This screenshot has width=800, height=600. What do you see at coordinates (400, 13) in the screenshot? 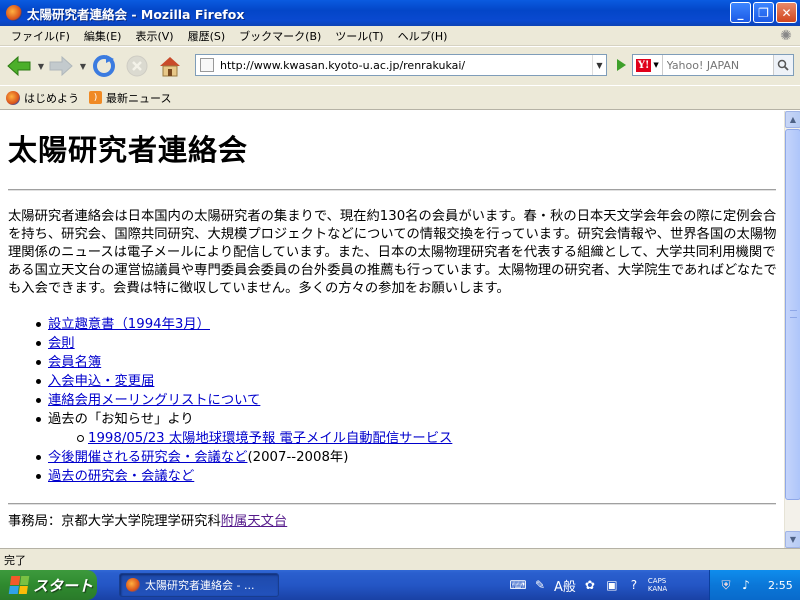
I see `window-titlebar: 太陽研究者連絡会 - Mozilla Firefox _ ❐ ✕` at bounding box center [400, 13].